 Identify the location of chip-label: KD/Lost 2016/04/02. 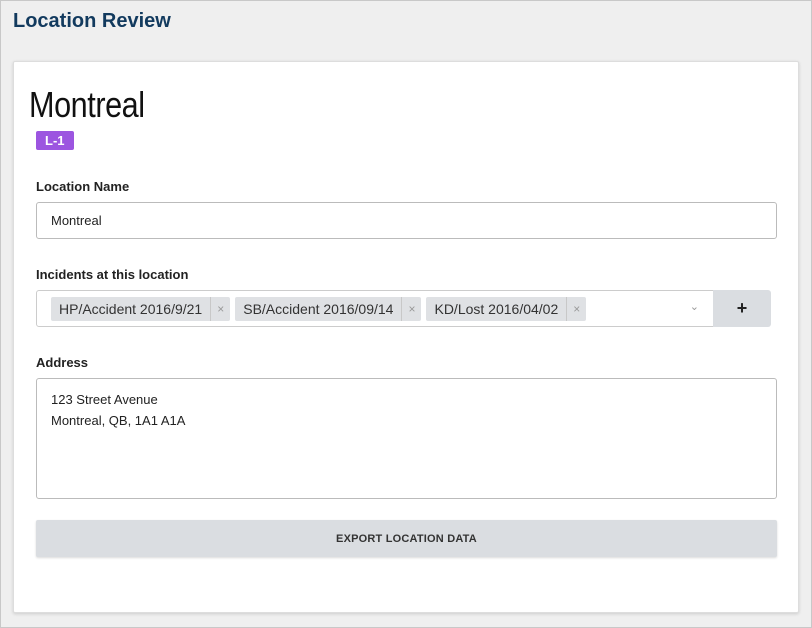
(496, 308).